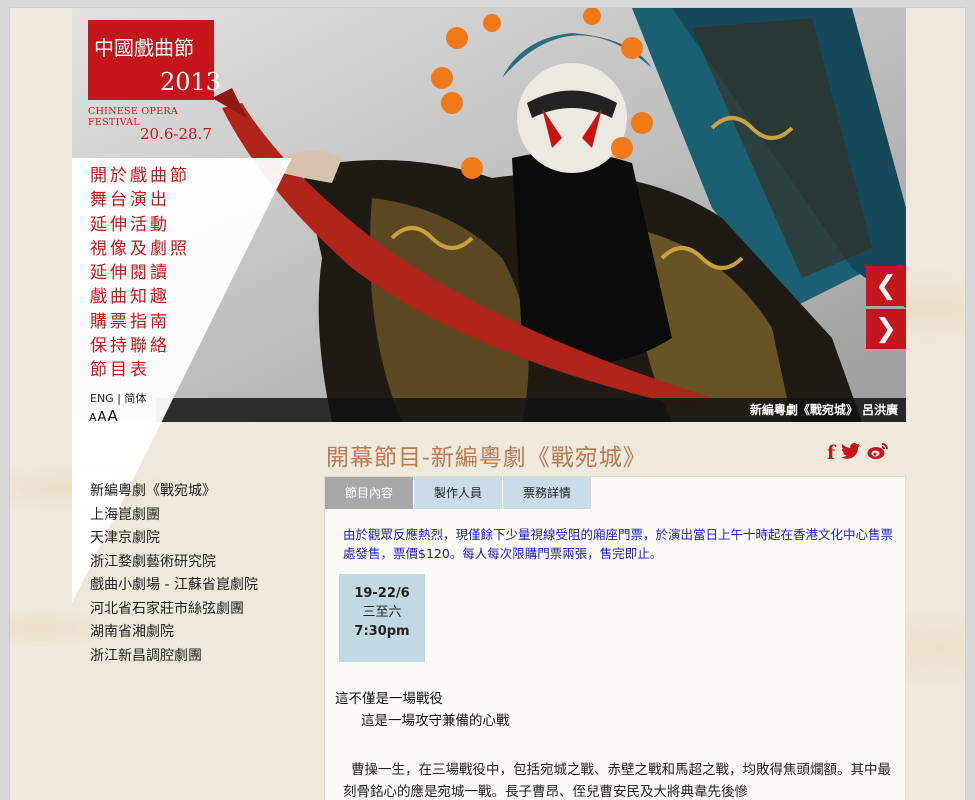  I want to click on schedule-box: 19-22/6 三至六 7:30pm, so click(382, 618).